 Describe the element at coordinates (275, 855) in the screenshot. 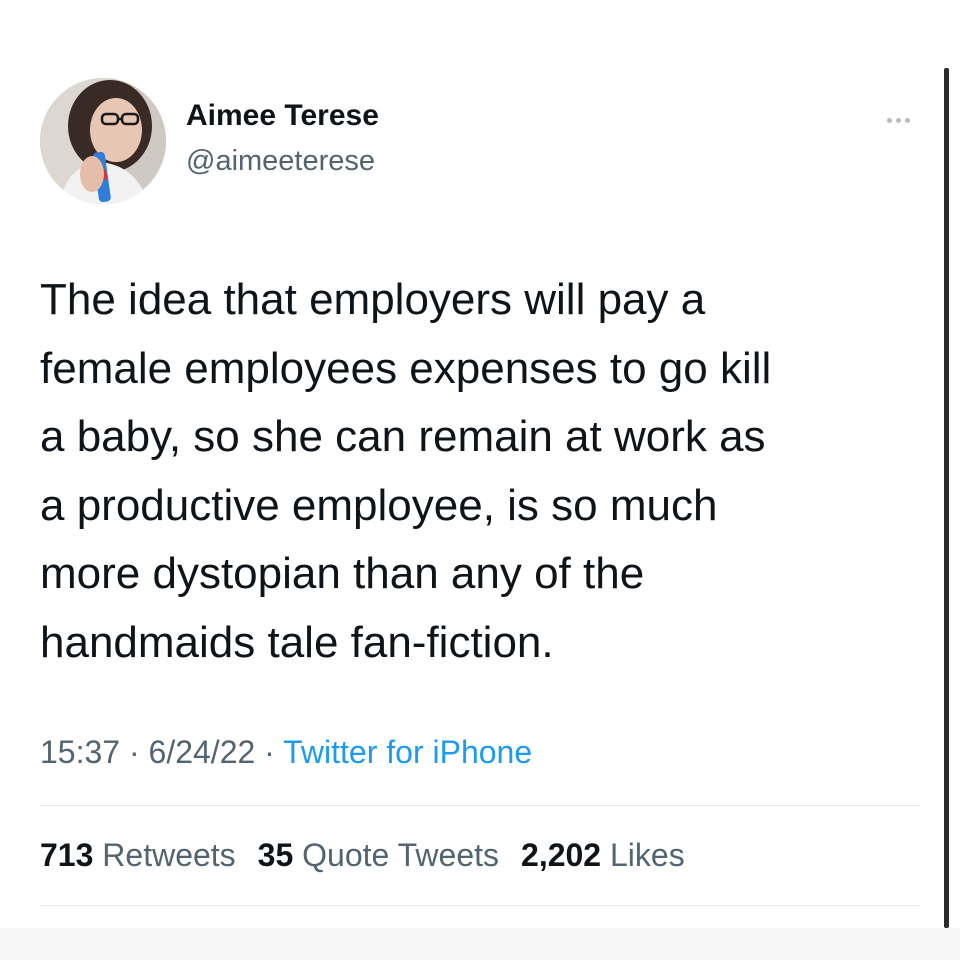

I see `quote-tweets-count: 35` at that location.